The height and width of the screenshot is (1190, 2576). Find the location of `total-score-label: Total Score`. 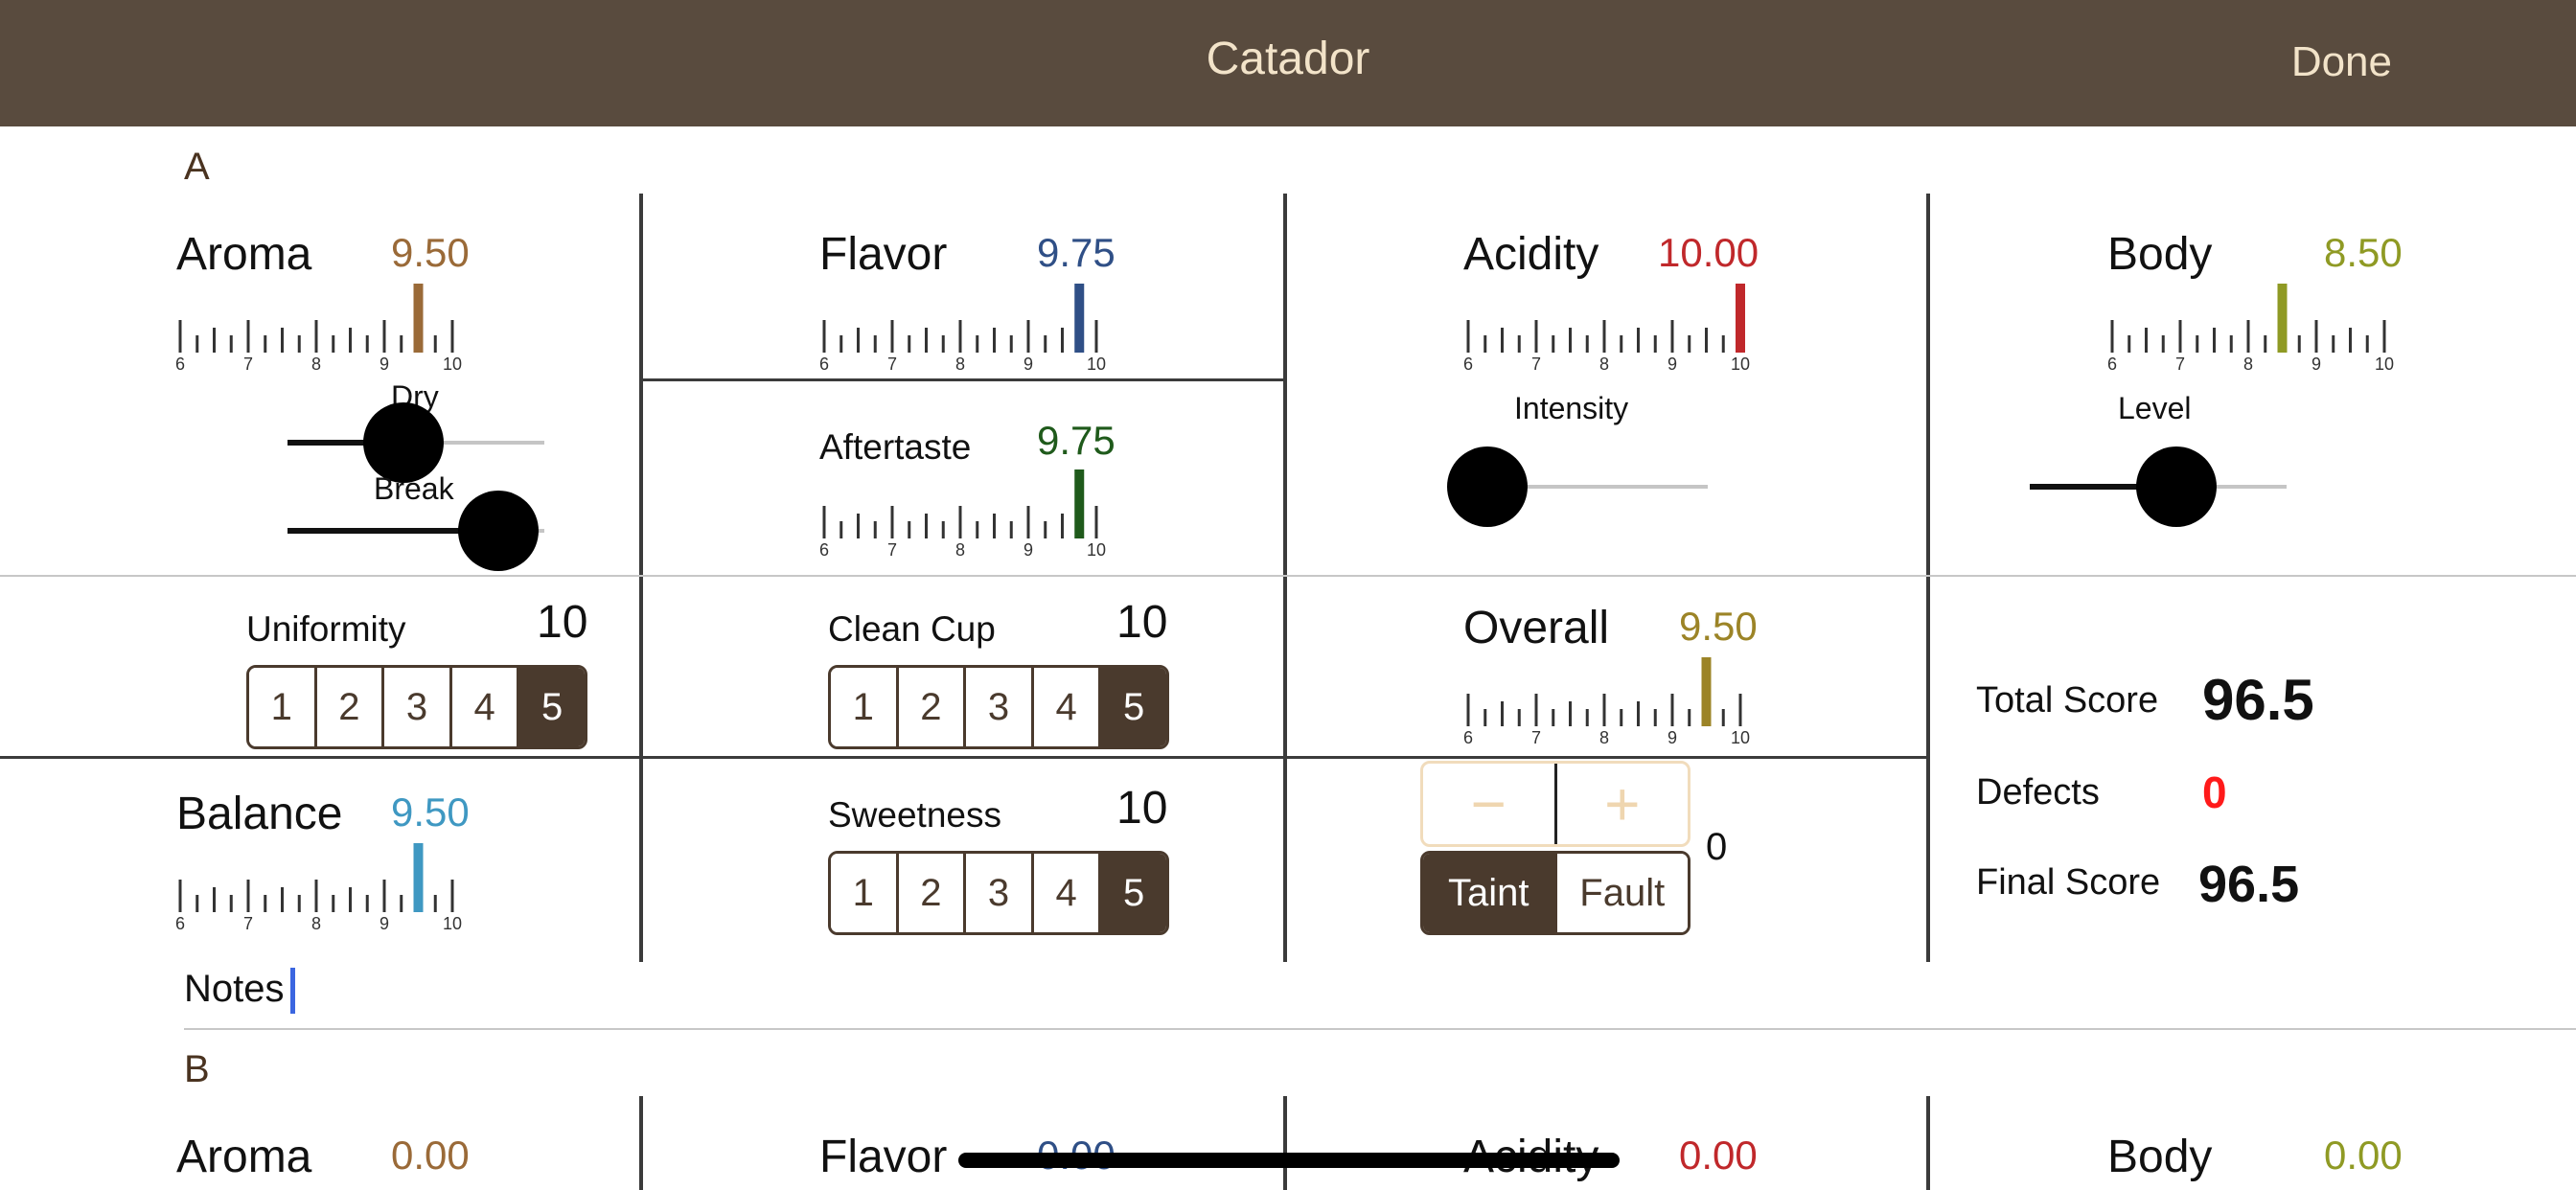

total-score-label: Total Score is located at coordinates (2067, 700).